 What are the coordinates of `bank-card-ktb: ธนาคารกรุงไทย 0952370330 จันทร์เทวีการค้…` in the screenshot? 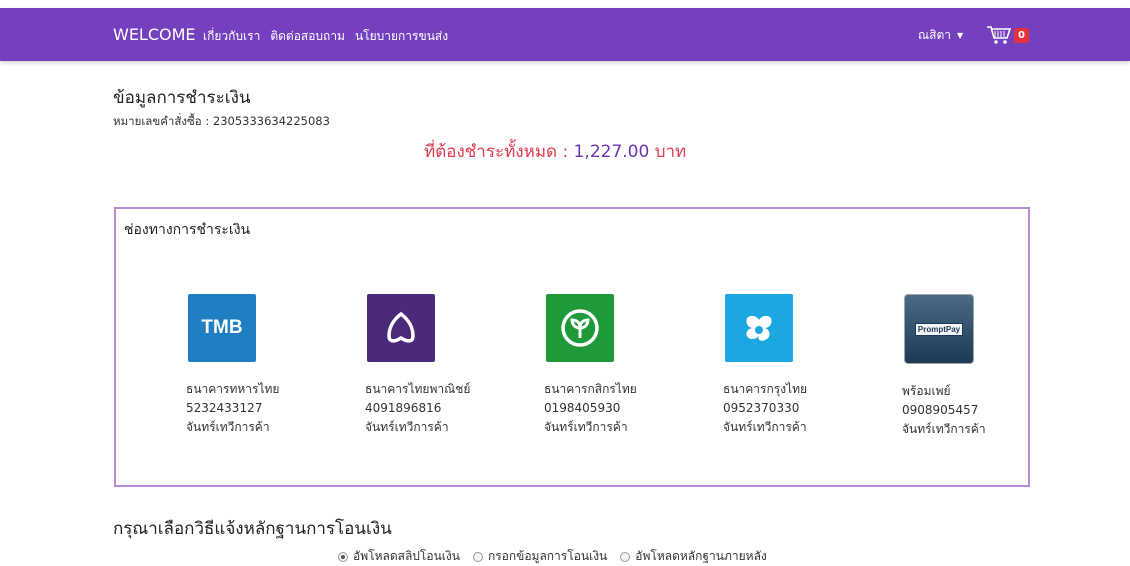 It's located at (798, 365).